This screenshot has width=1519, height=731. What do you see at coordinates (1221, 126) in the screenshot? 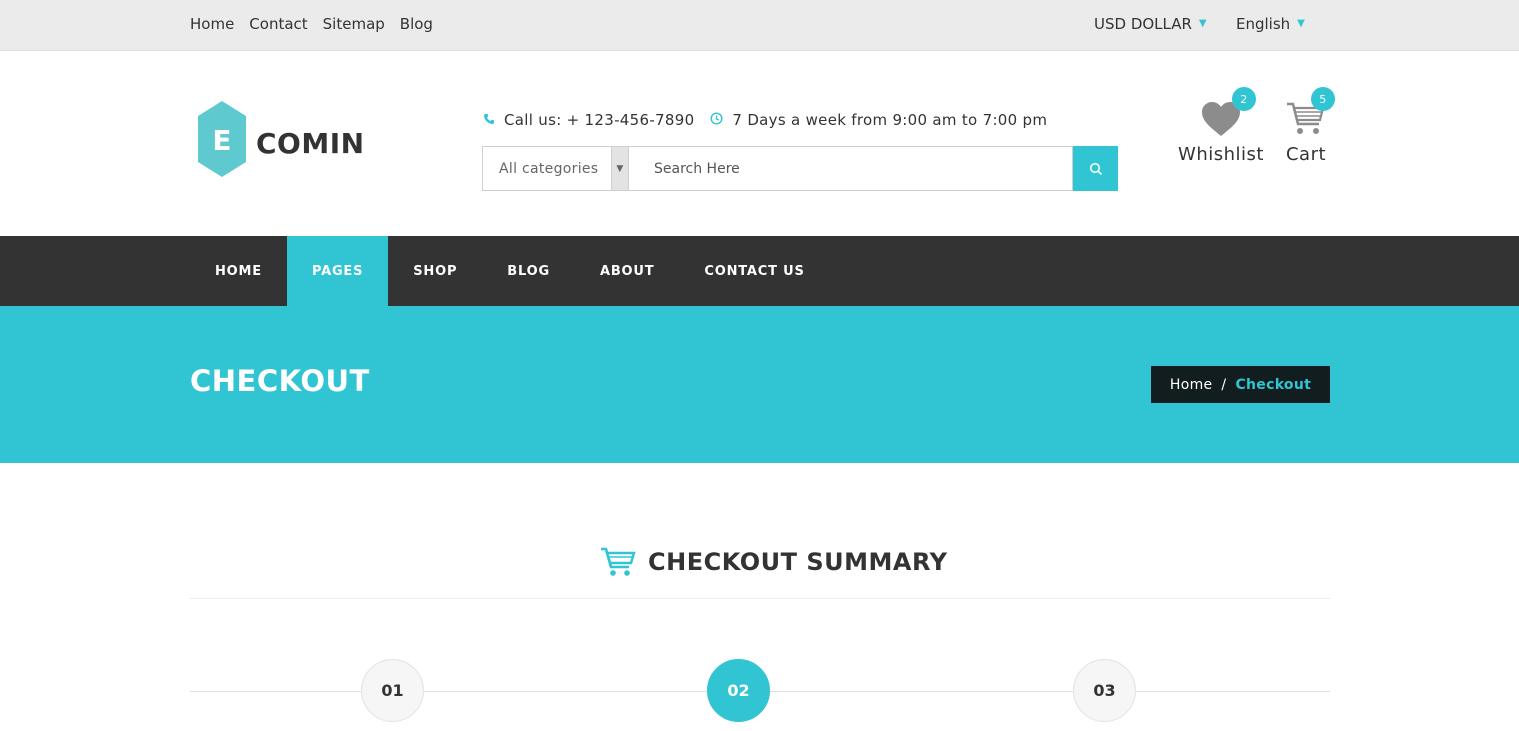
I see `wishlist-link: Whishlist 2` at bounding box center [1221, 126].